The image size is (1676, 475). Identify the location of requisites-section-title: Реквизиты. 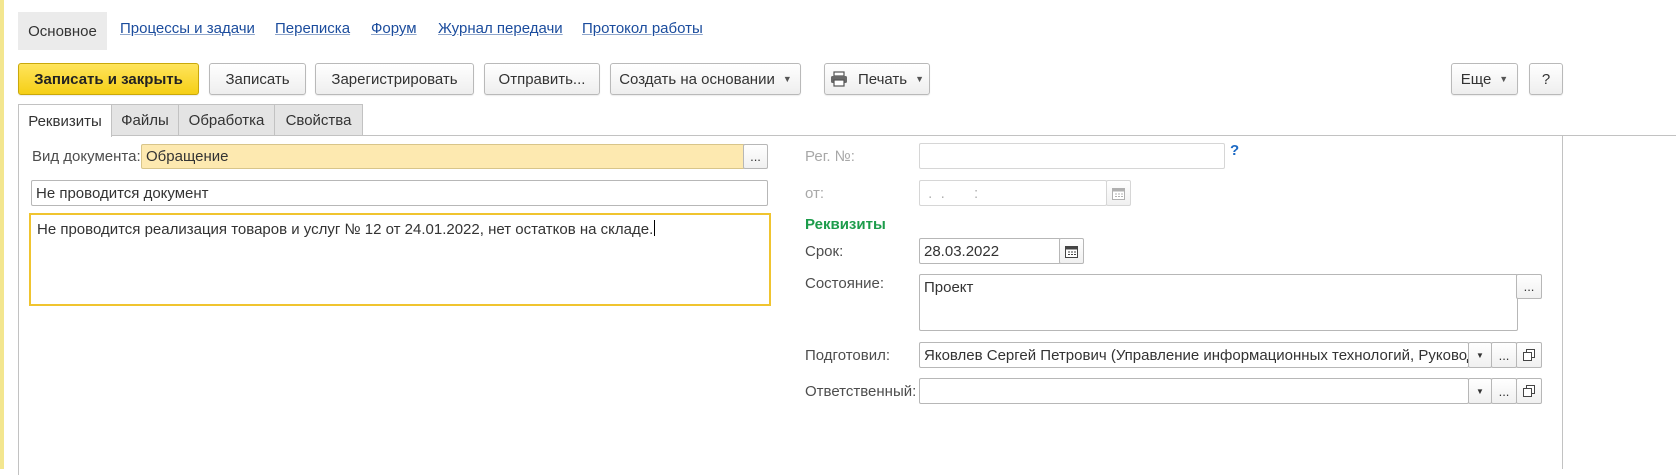
(845, 224).